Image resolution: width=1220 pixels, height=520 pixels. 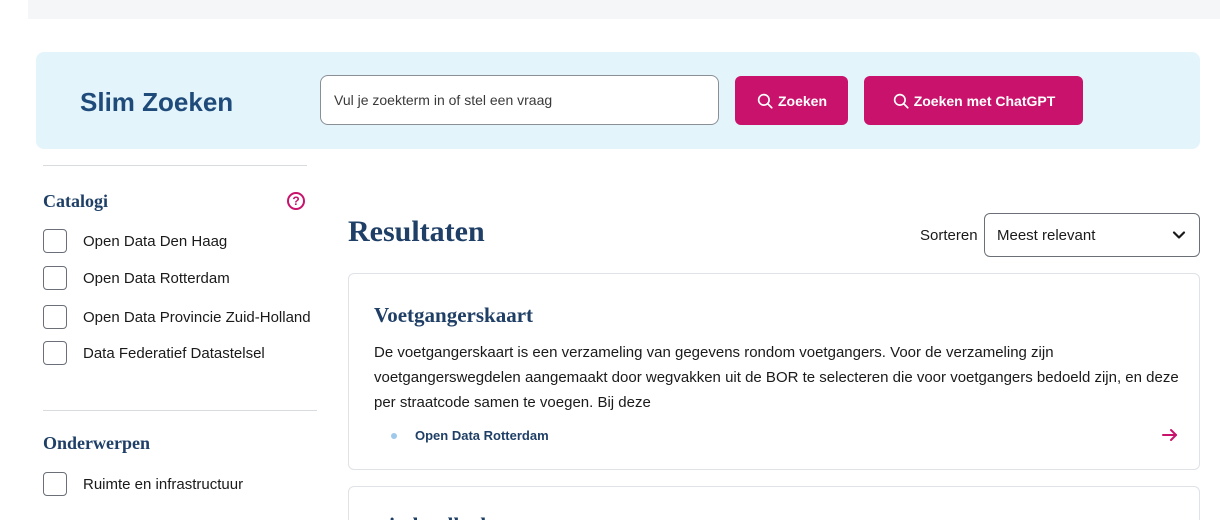 What do you see at coordinates (519, 100) in the screenshot?
I see `search-input` at bounding box center [519, 100].